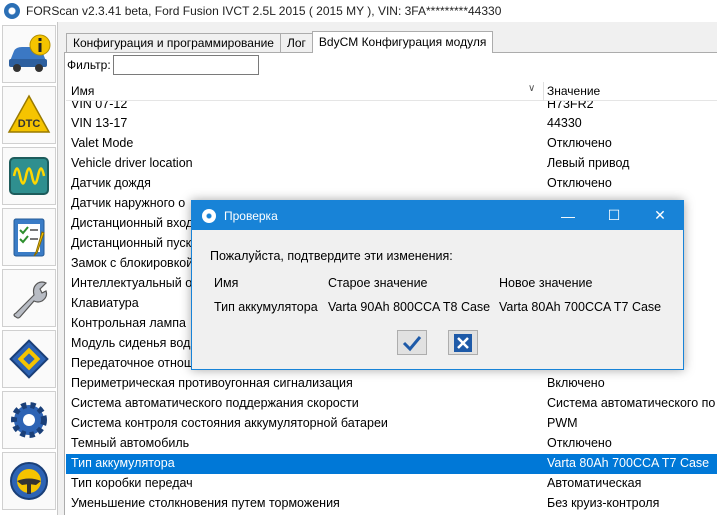 The height and width of the screenshot is (515, 717). What do you see at coordinates (173, 43) in the screenshot?
I see `tab-configuration-programming: Конфигурация и программирование` at bounding box center [173, 43].